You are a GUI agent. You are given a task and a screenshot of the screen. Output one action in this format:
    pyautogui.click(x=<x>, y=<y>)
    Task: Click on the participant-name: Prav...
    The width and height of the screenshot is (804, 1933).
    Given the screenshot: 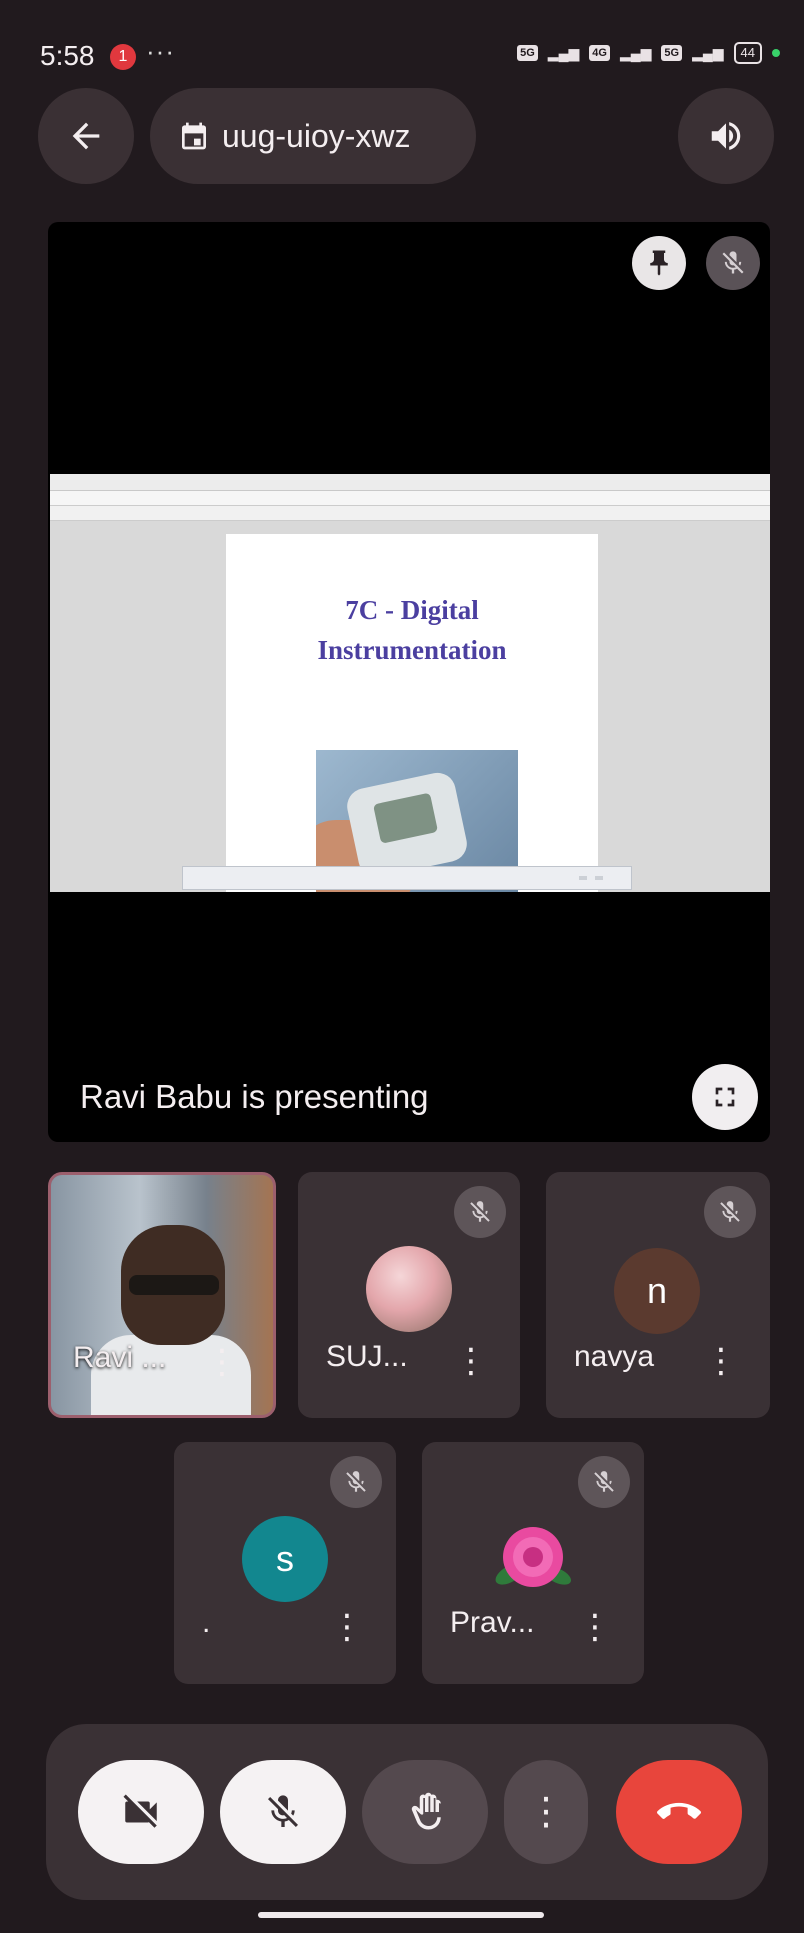 What is the action you would take?
    pyautogui.click(x=492, y=1622)
    